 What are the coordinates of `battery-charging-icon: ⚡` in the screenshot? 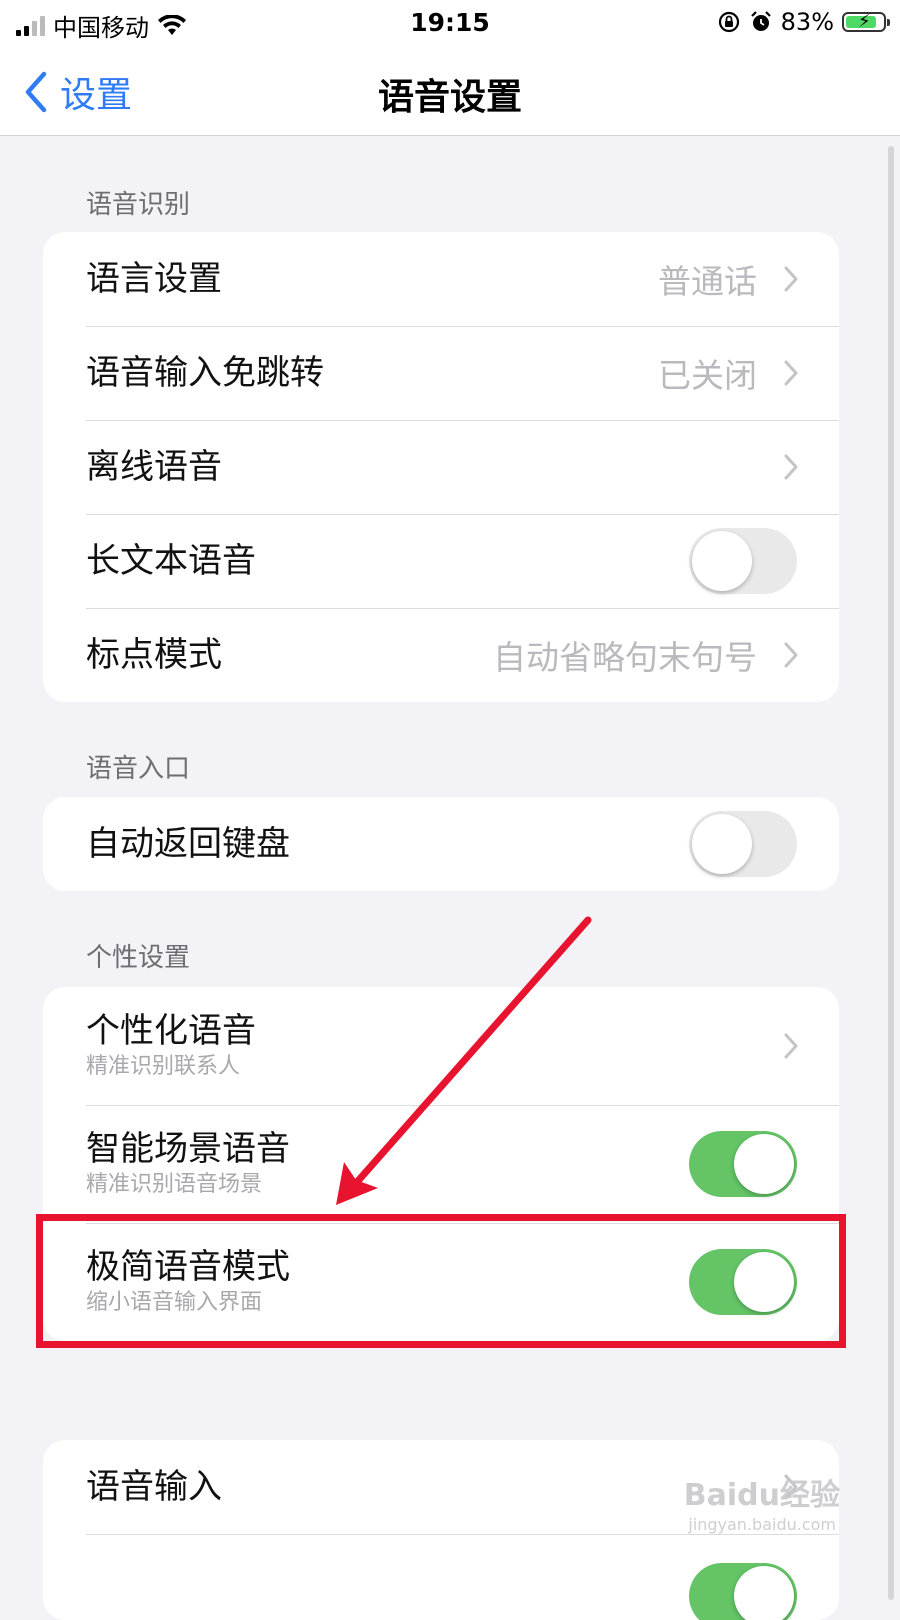 It's located at (866, 22).